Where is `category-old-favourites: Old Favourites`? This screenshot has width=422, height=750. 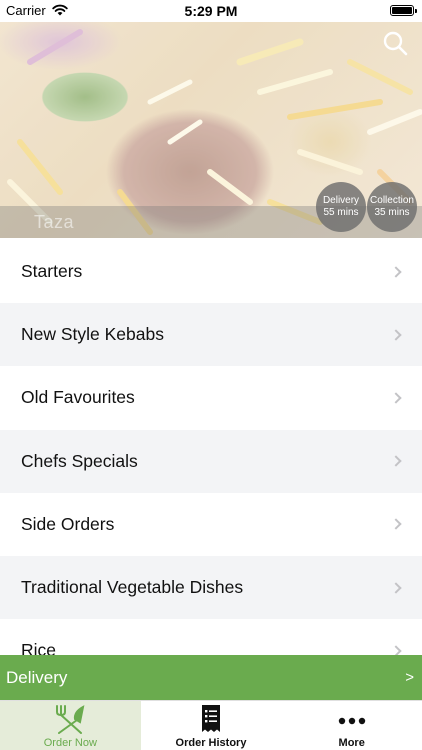
category-old-favourites: Old Favourites is located at coordinates (211, 398).